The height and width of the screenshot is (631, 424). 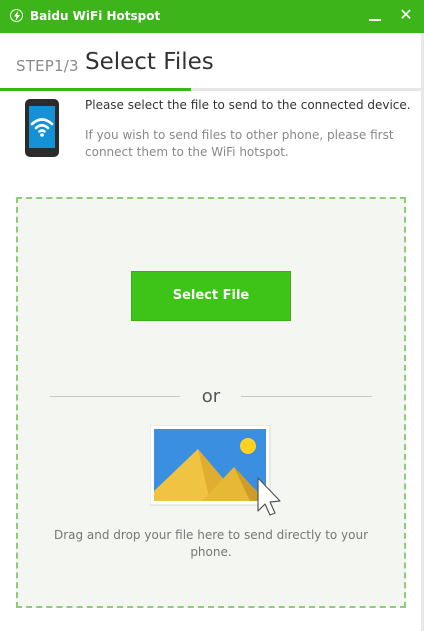 I want to click on minimize-icon, so click(x=375, y=16).